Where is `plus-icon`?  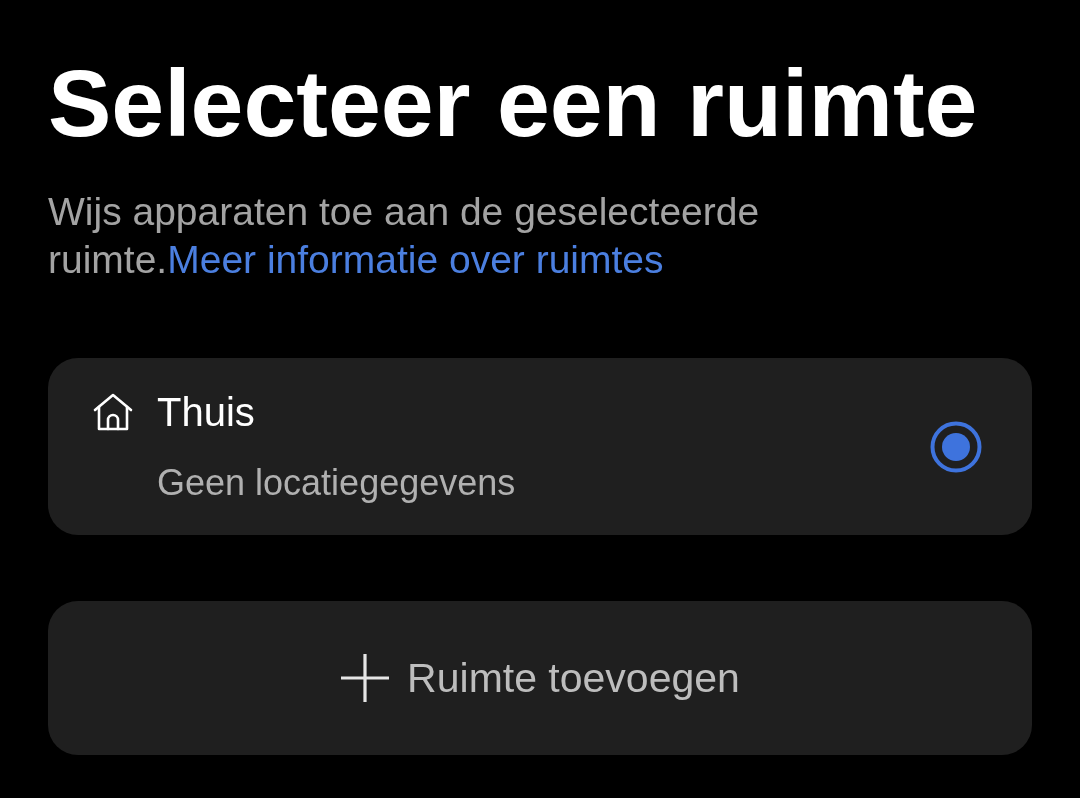
plus-icon is located at coordinates (365, 678).